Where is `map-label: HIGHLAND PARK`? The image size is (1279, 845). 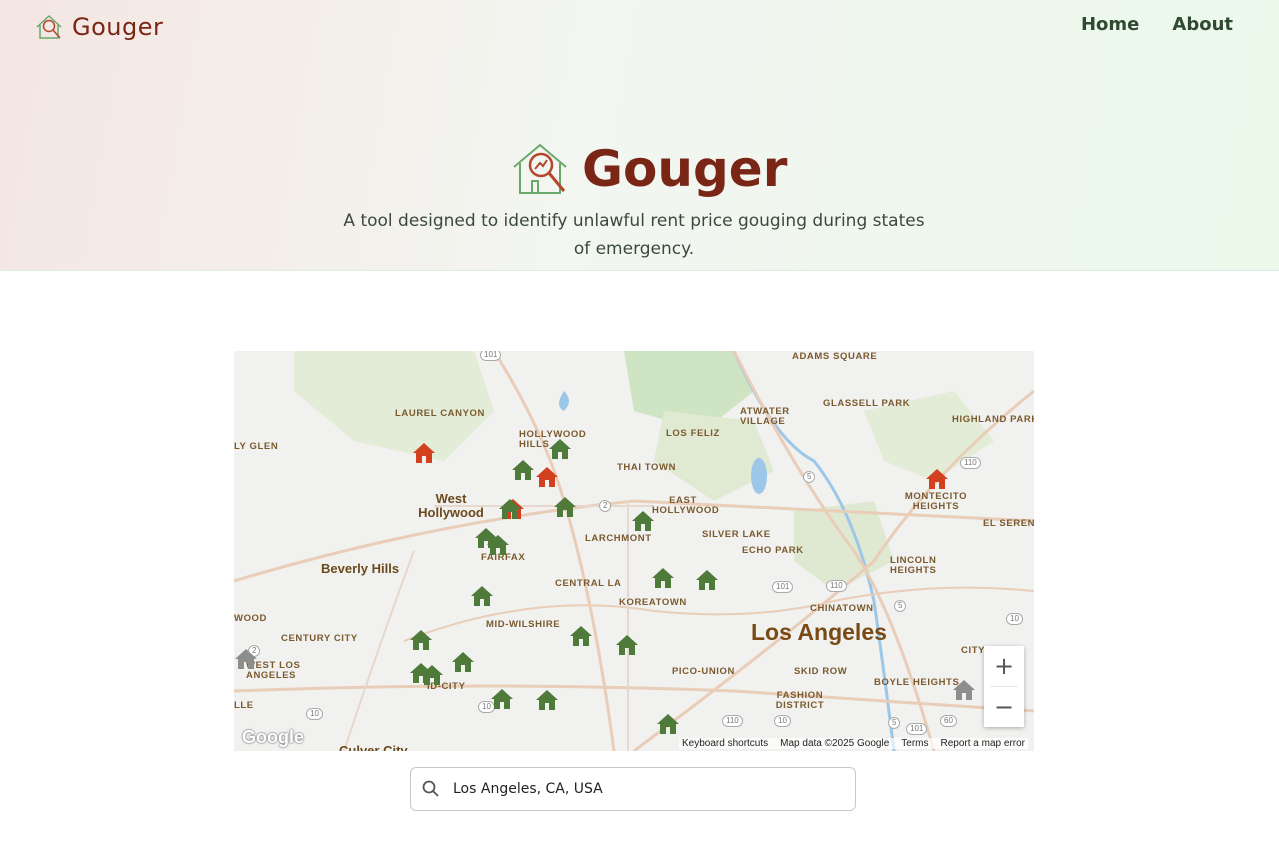
map-label: HIGHLAND PARK is located at coordinates (993, 419).